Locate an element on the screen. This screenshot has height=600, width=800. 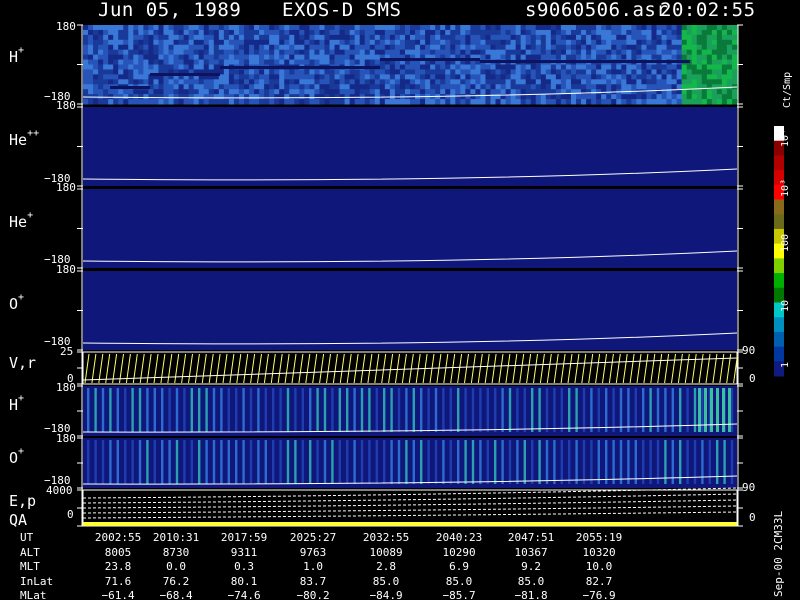
tick-panel3-top: 180 is located at coordinates (66, 187).